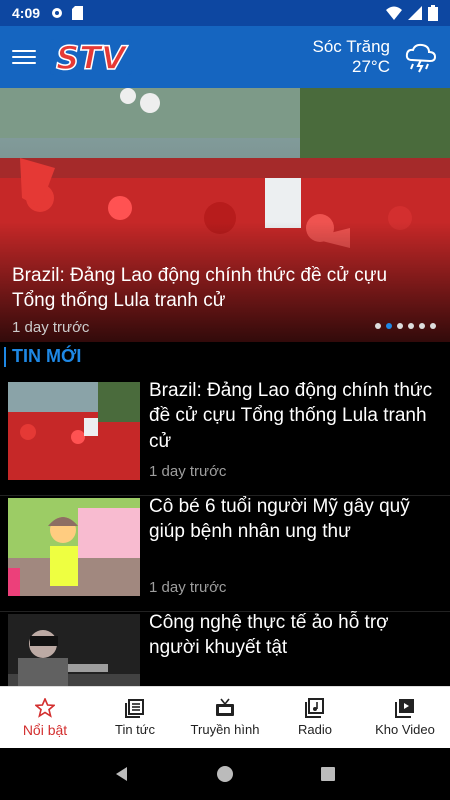 Image resolution: width=450 pixels, height=800 pixels. What do you see at coordinates (78, 13) in the screenshot?
I see `sd-card-icon` at bounding box center [78, 13].